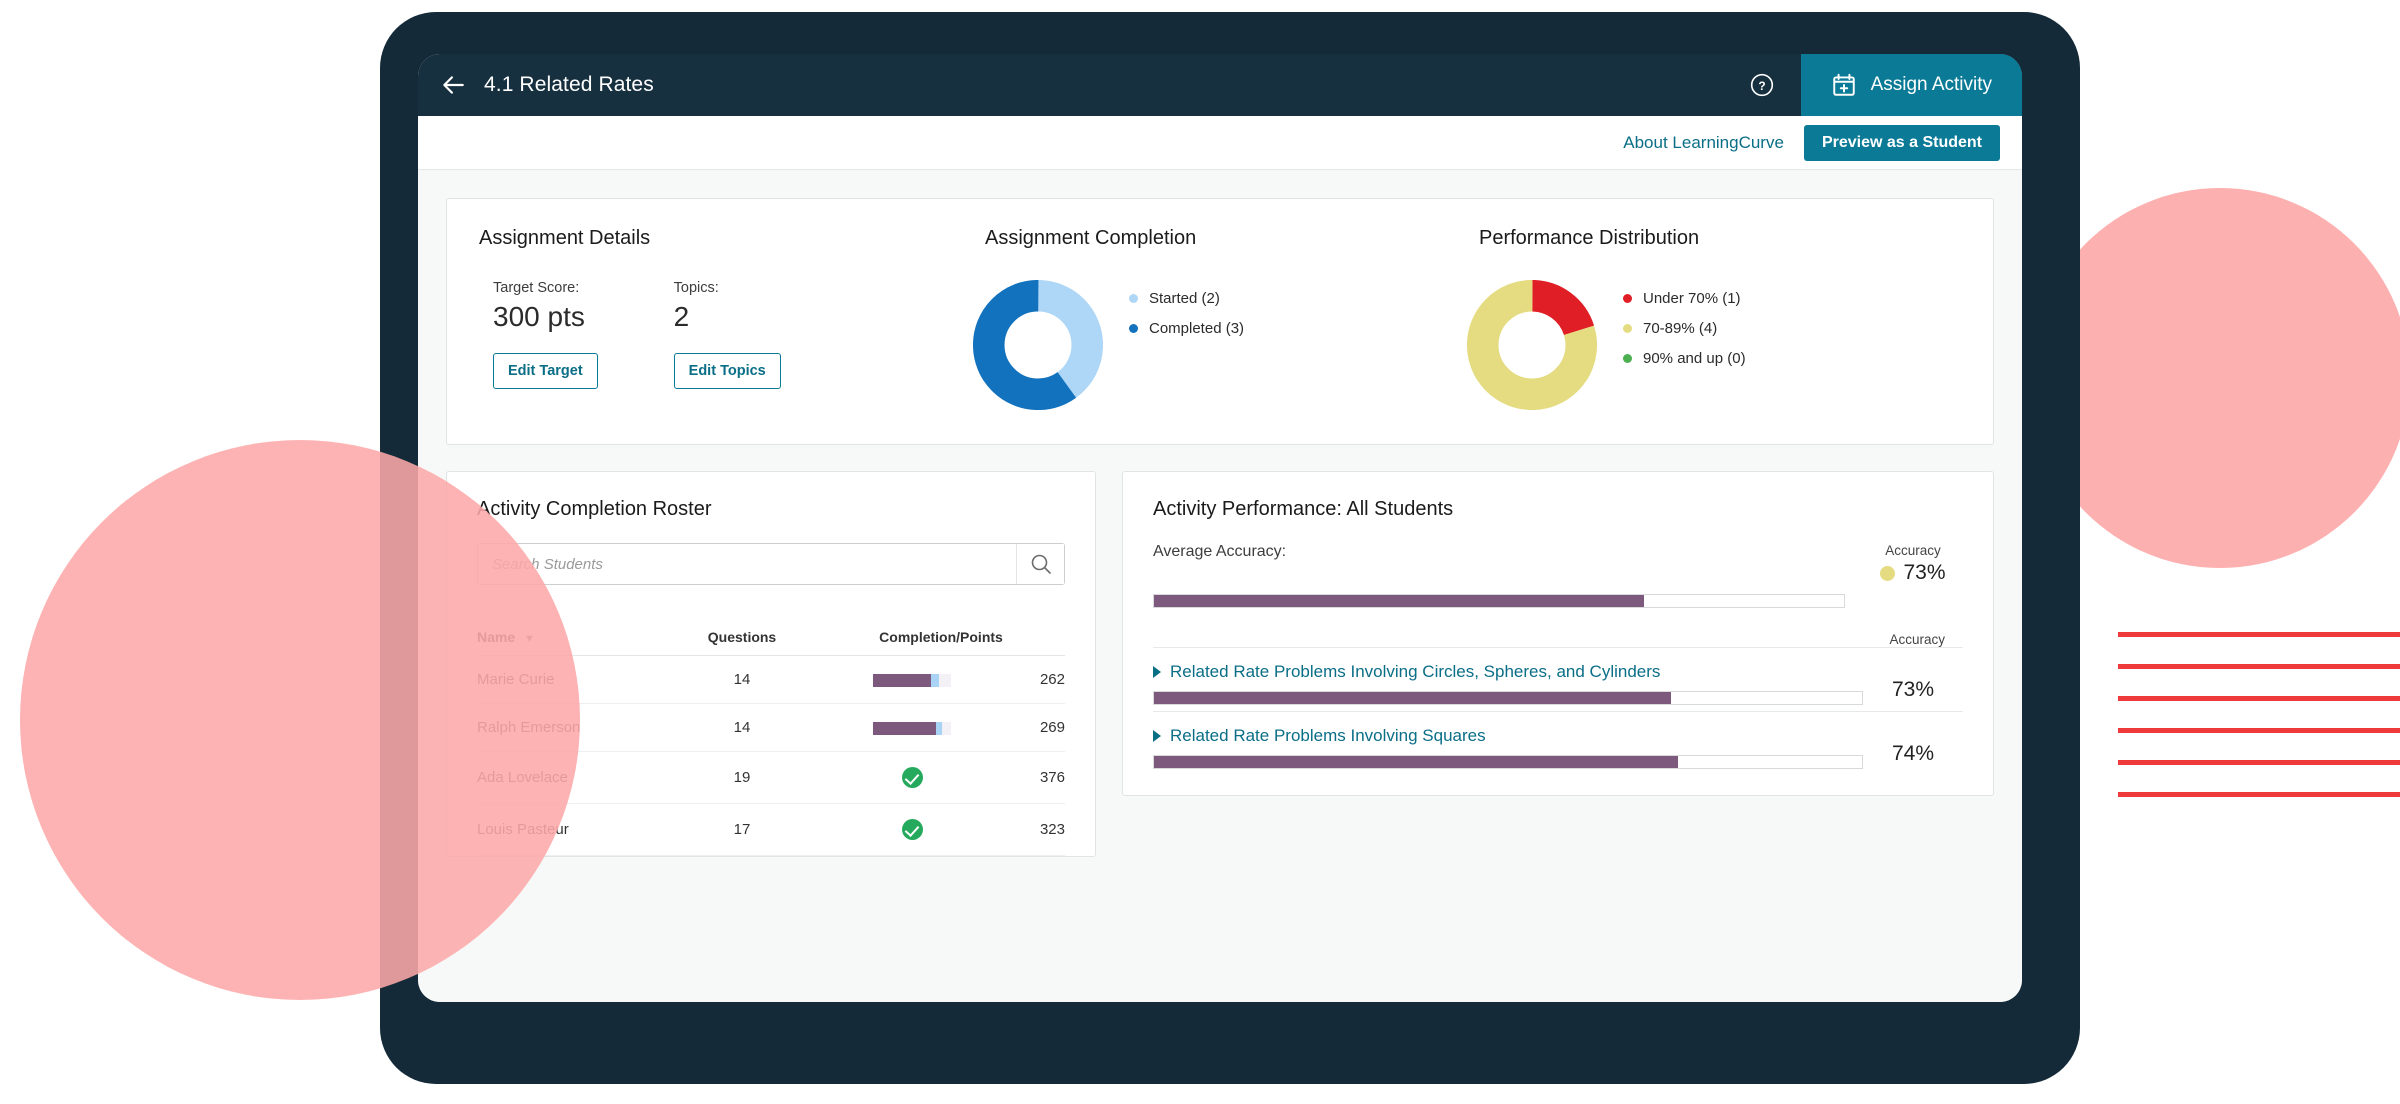 The height and width of the screenshot is (1104, 2400). Describe the element at coordinates (742, 642) in the screenshot. I see `column-header-questions: Questions` at that location.